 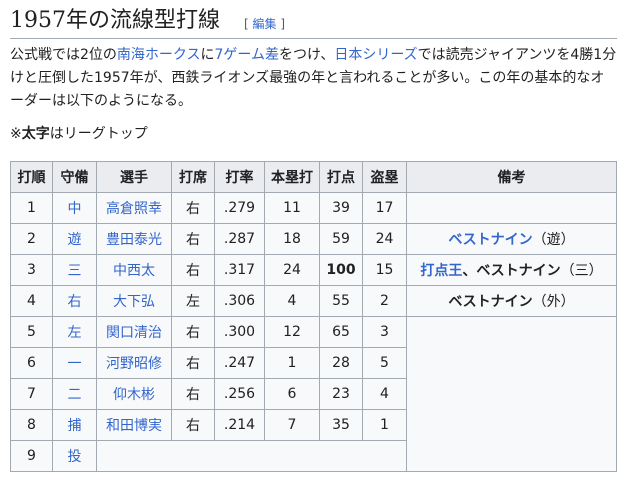 I want to click on cell-player-link: 河野昭修, so click(x=134, y=363).